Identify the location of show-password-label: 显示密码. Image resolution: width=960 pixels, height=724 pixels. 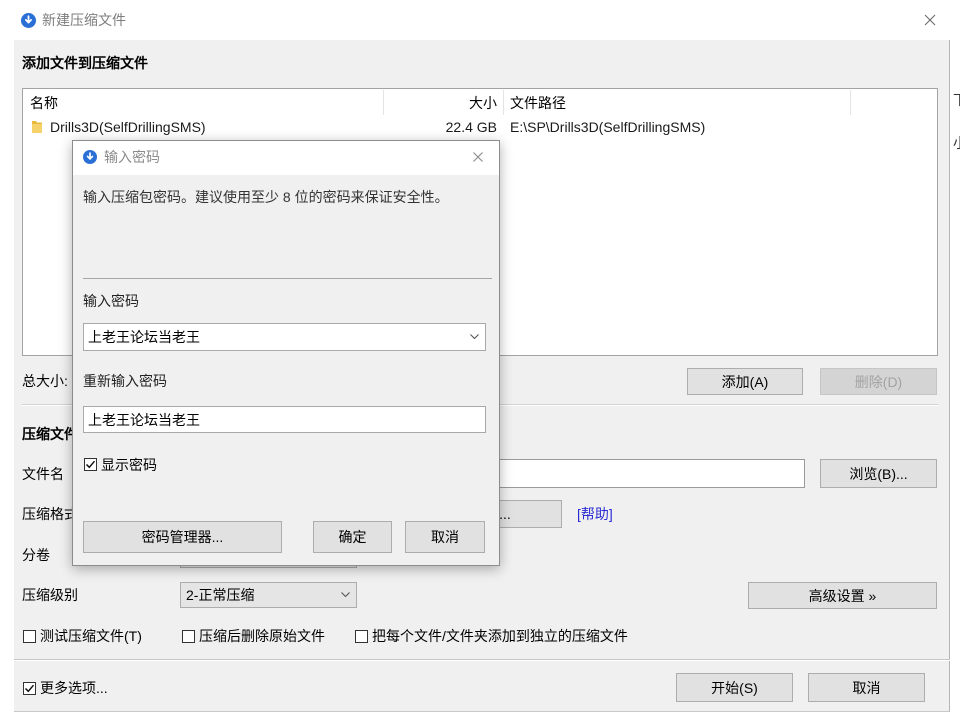
(129, 465).